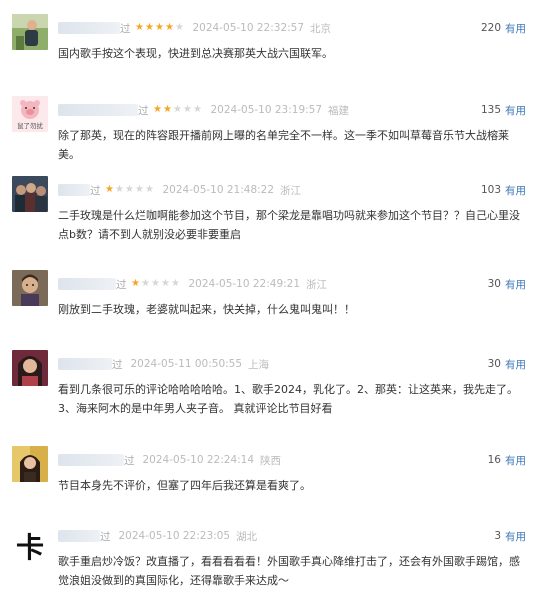  What do you see at coordinates (259, 364) in the screenshot?
I see `comment-location: 上海` at bounding box center [259, 364].